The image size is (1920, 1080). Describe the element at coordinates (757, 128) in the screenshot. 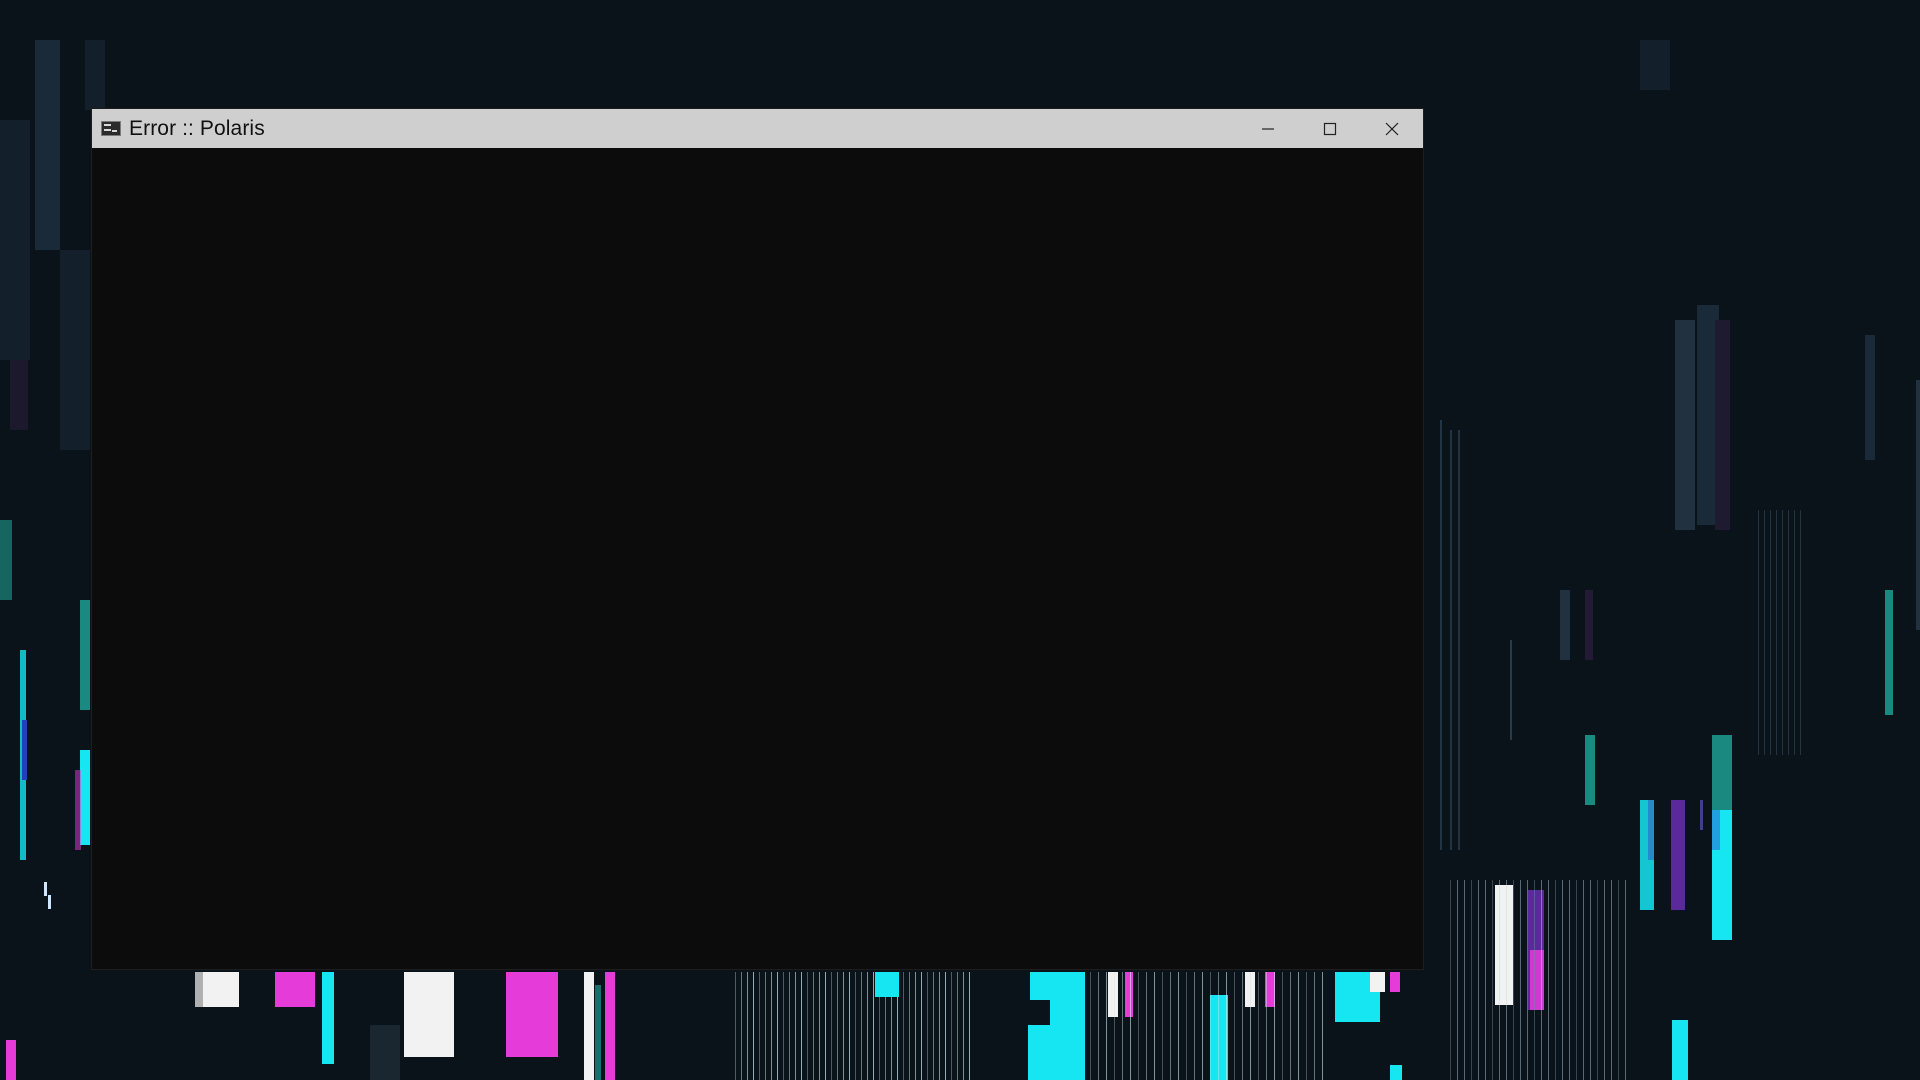

I see `title-bar: Error :: Polaris` at that location.